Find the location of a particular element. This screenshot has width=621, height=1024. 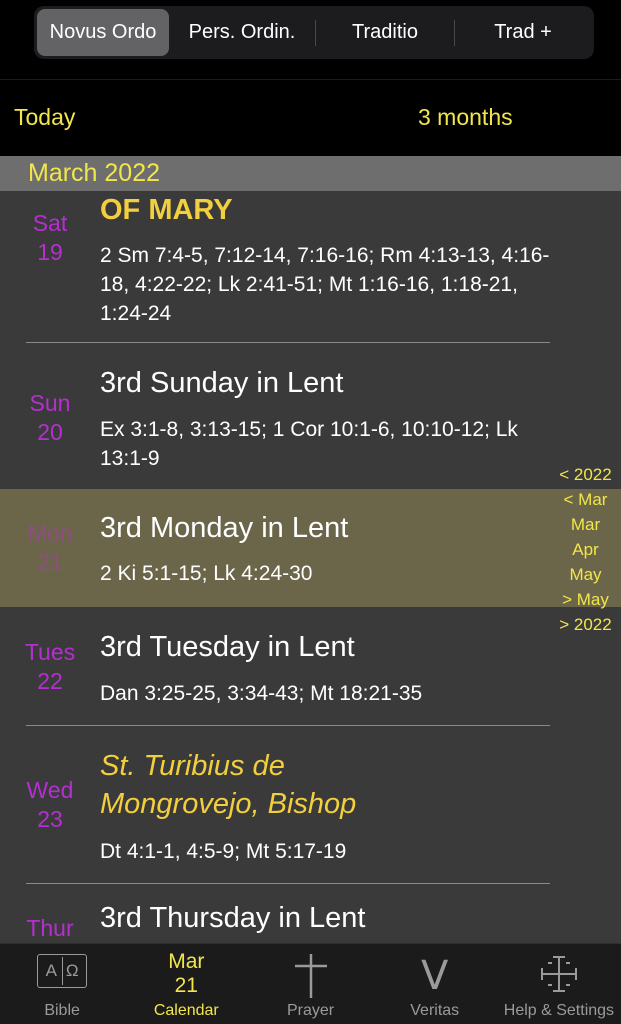

range-button: 3 months is located at coordinates (465, 117).